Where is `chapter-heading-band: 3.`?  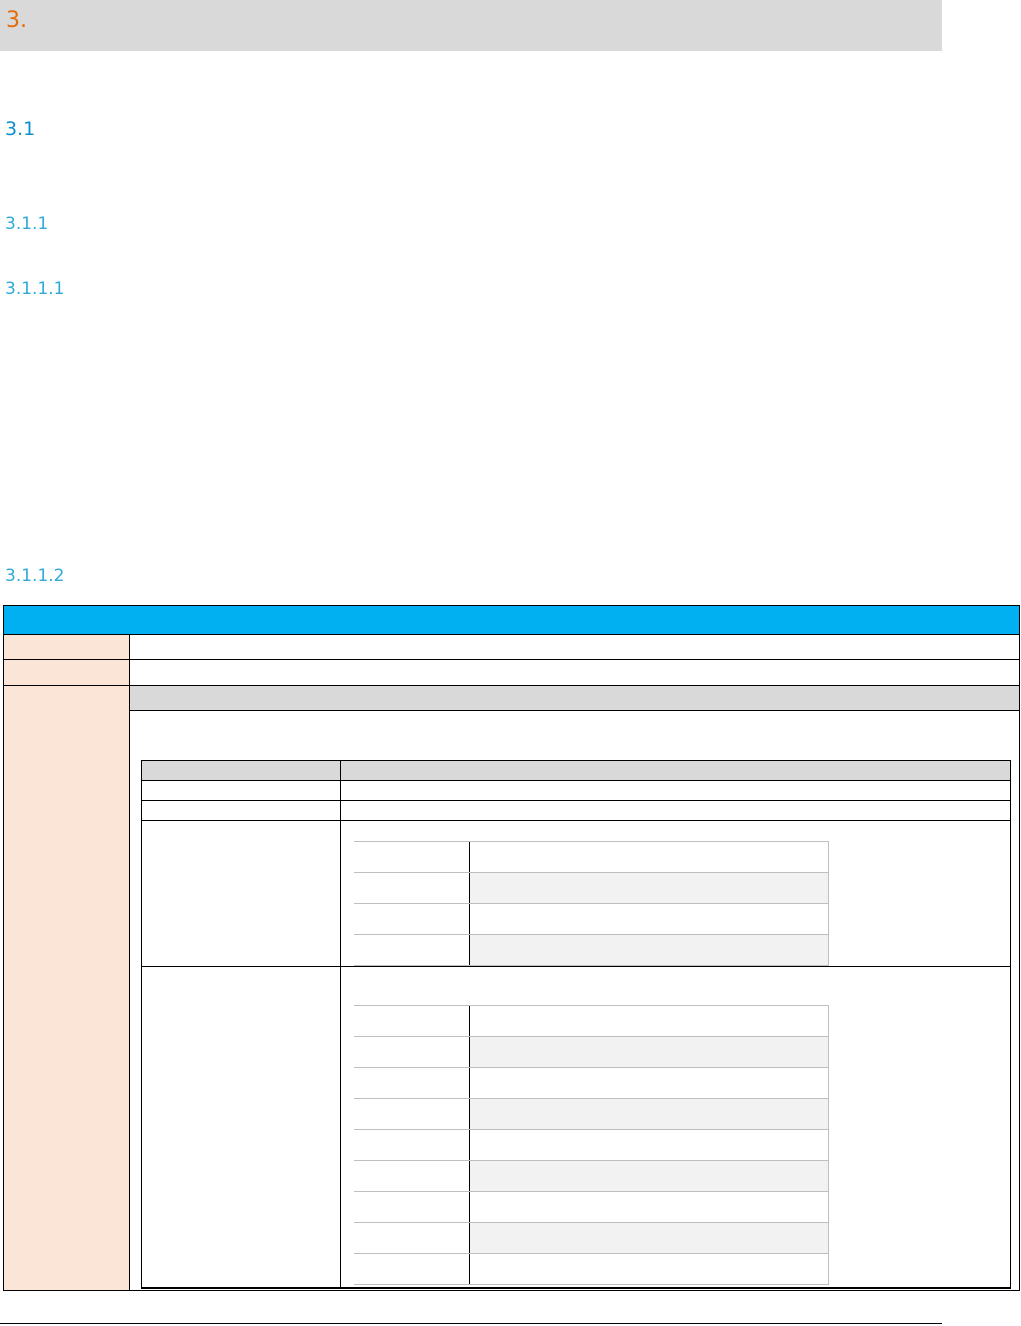
chapter-heading-band: 3. is located at coordinates (471, 25).